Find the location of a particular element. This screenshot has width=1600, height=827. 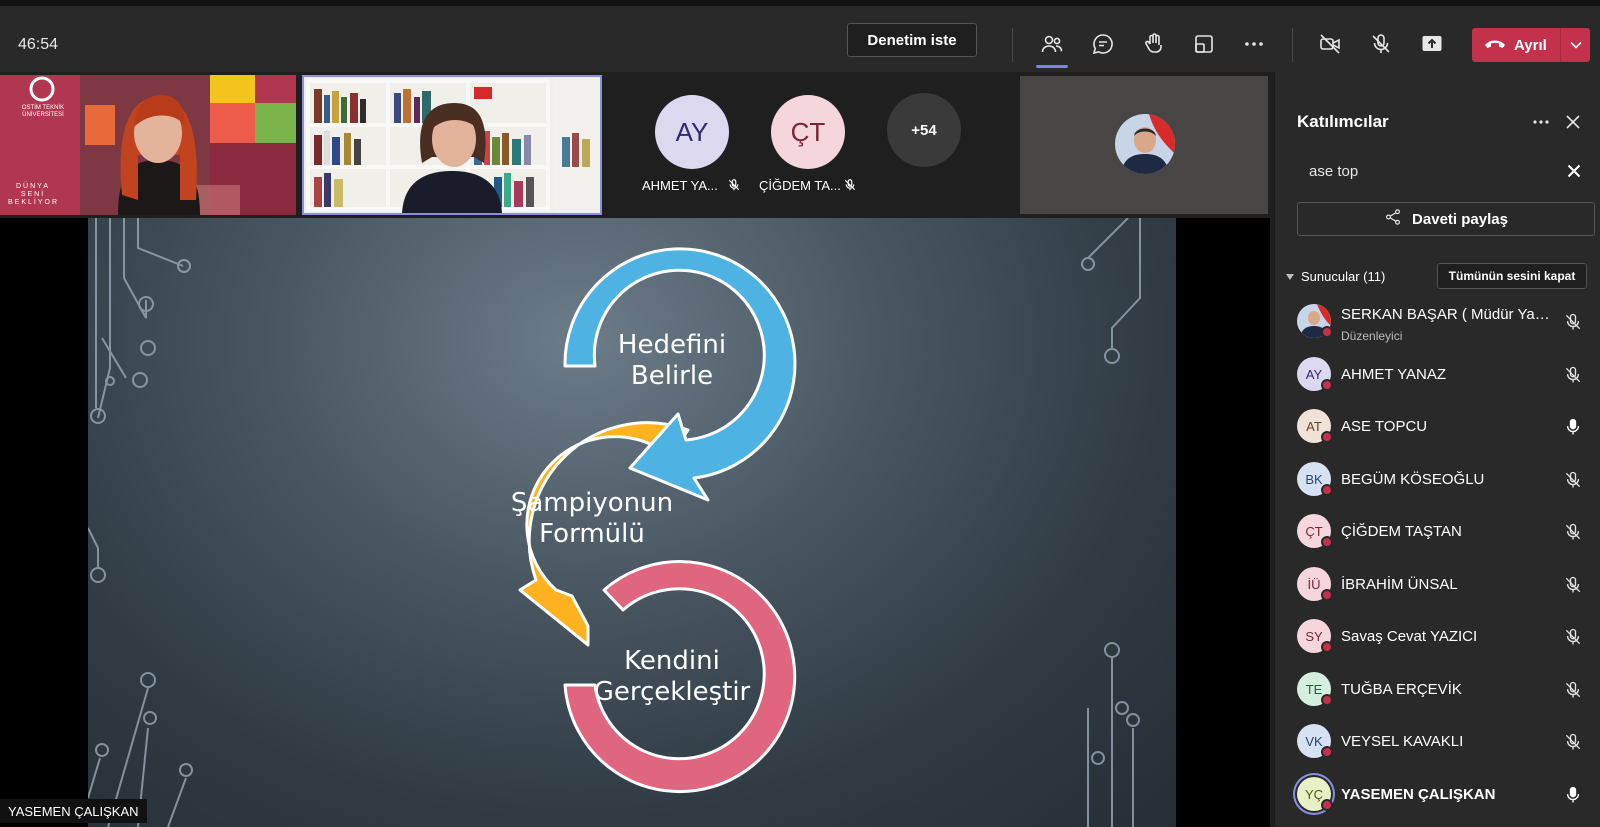

participant-name: VEYSEL KAVAKLI is located at coordinates (1402, 741).